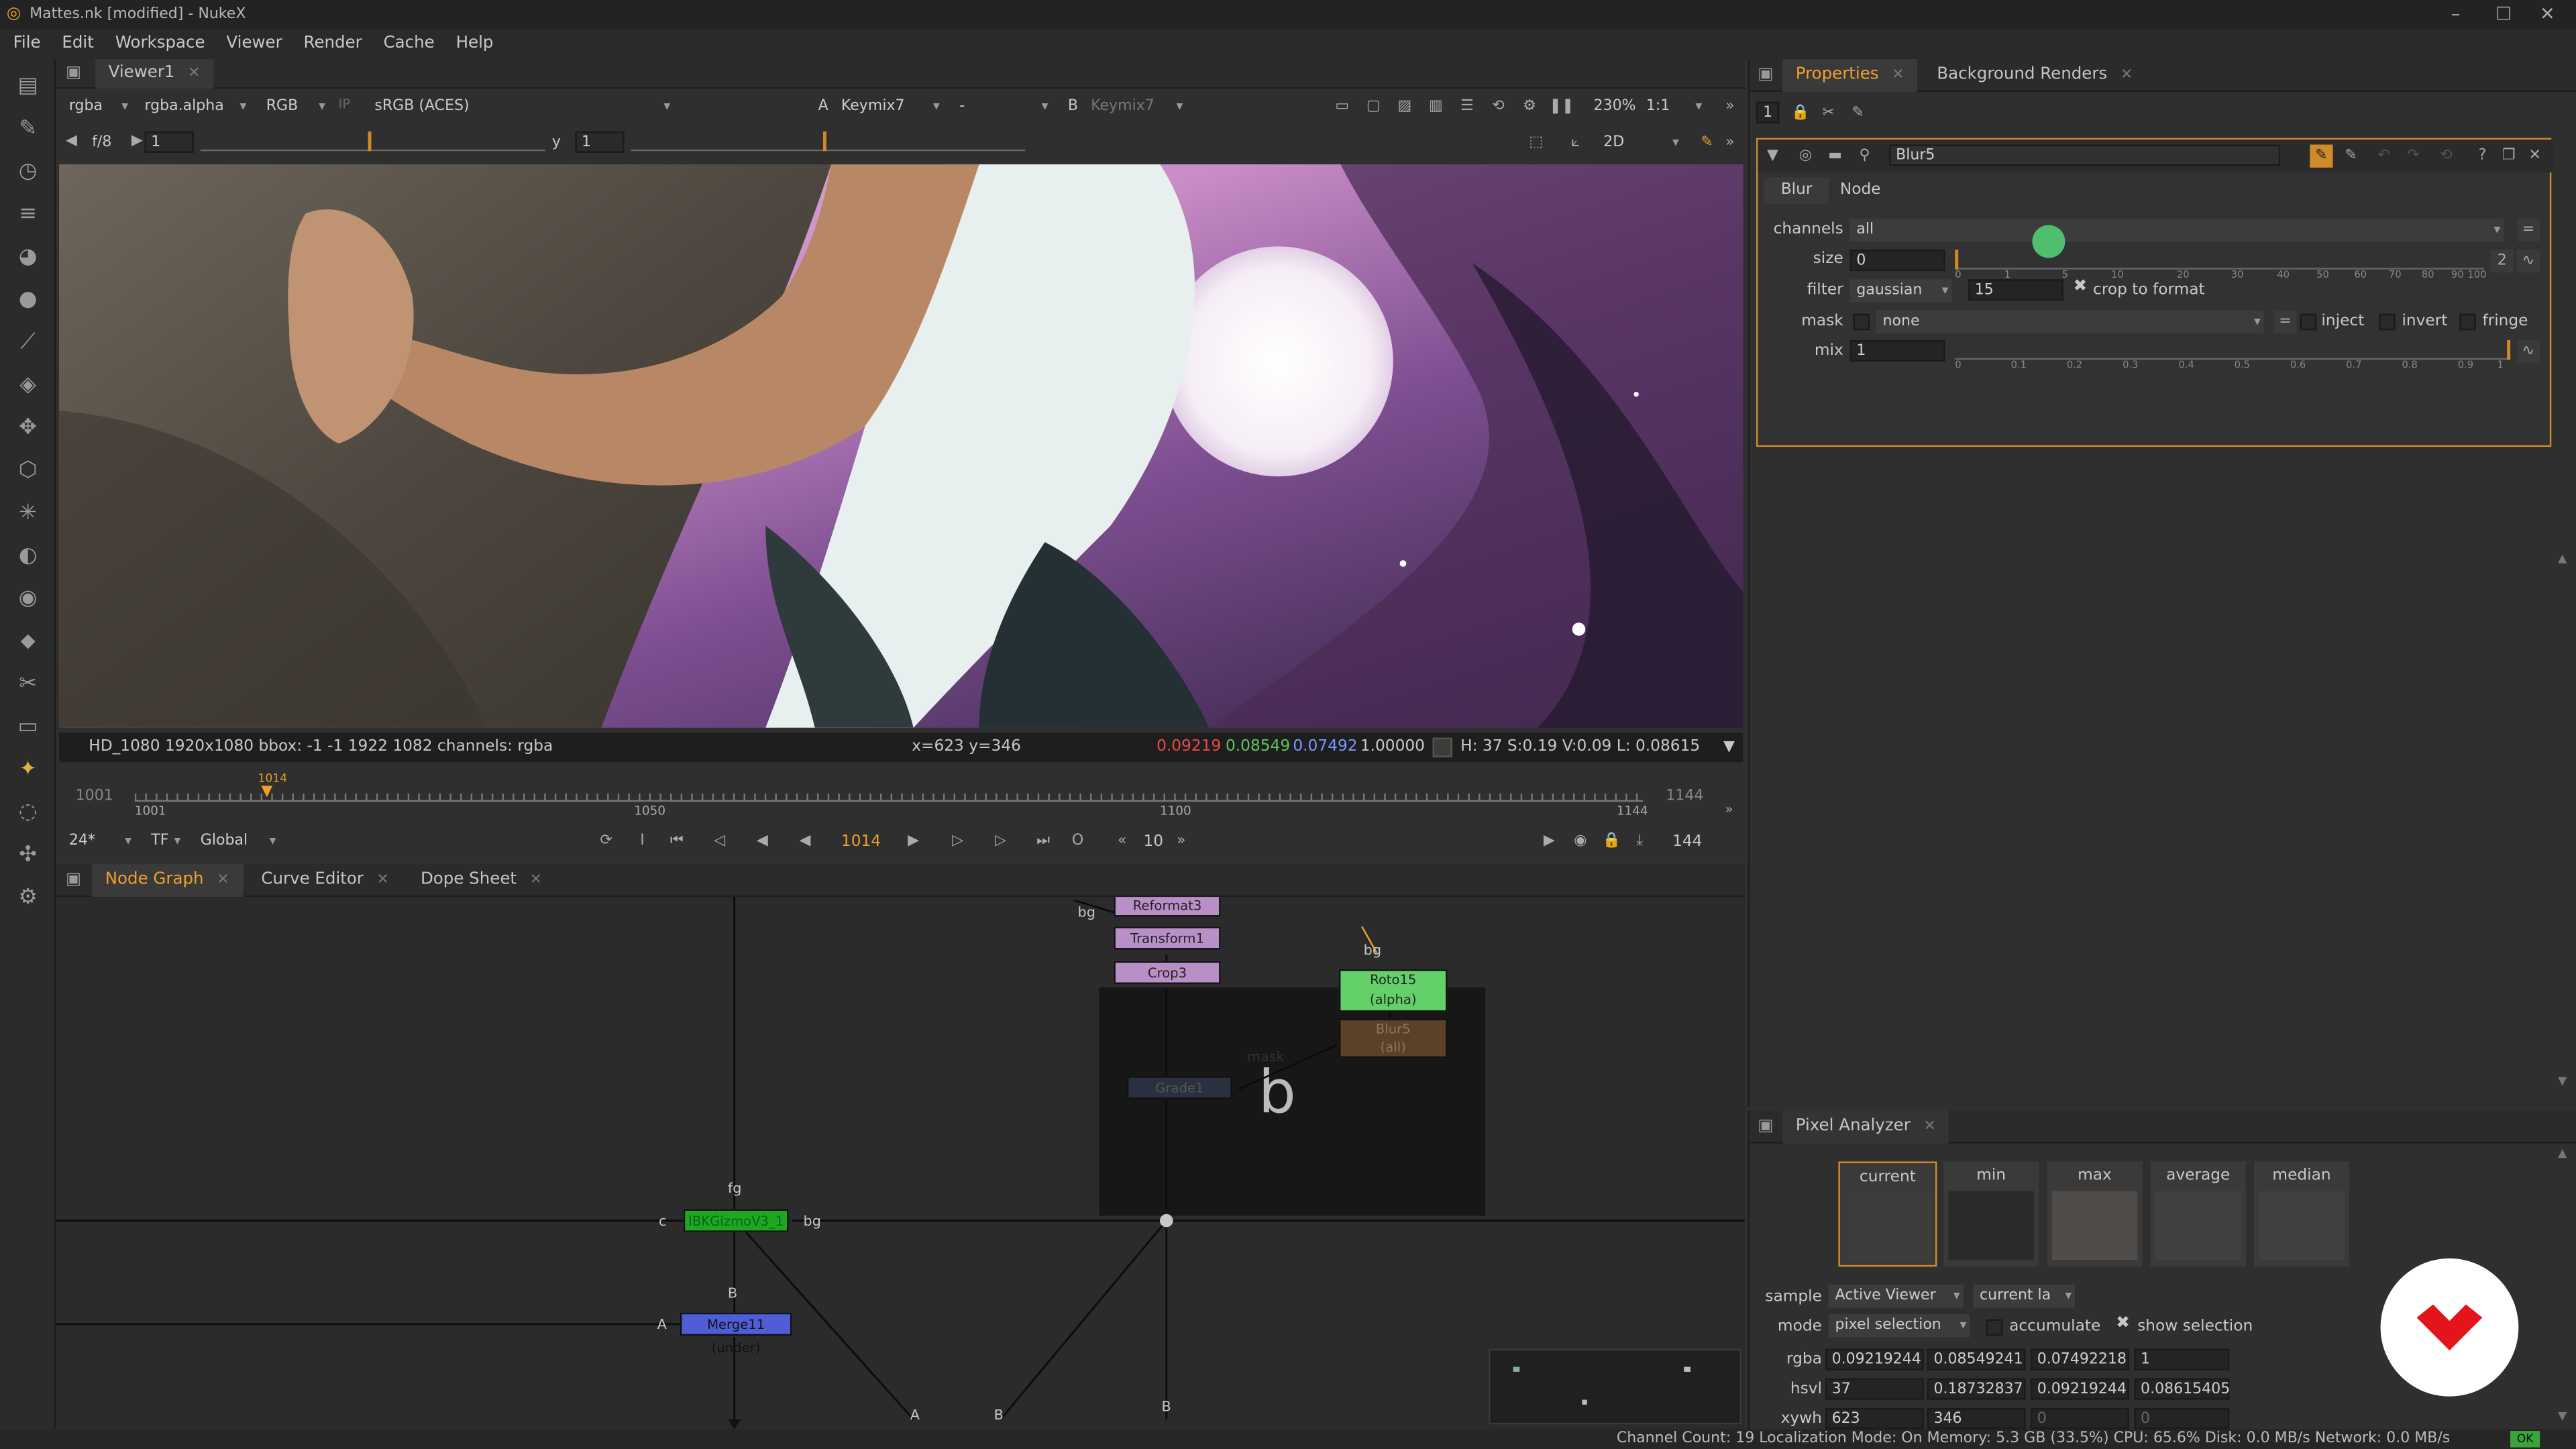 This screenshot has height=1449, width=2576. I want to click on filter-select: gaussian, so click(1900, 291).